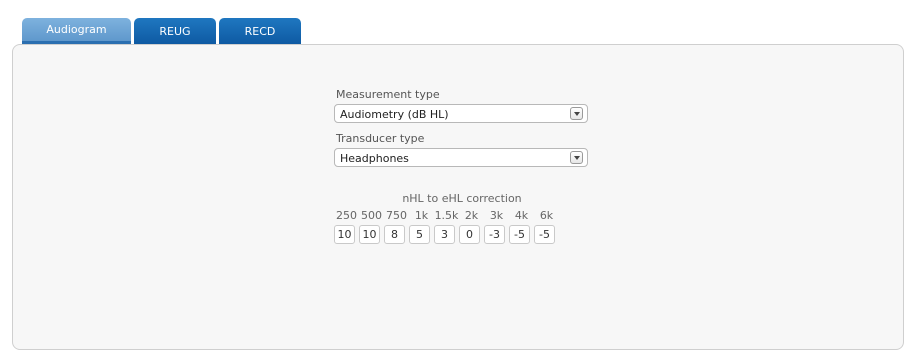 The width and height of the screenshot is (917, 352). What do you see at coordinates (461, 113) in the screenshot?
I see `measurement-type-select: Audiometry (dB HL)` at bounding box center [461, 113].